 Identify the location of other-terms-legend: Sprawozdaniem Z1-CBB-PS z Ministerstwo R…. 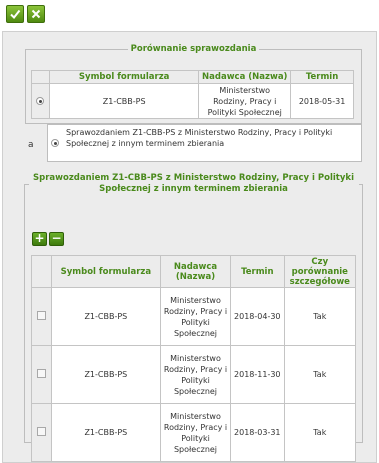
(193, 183).